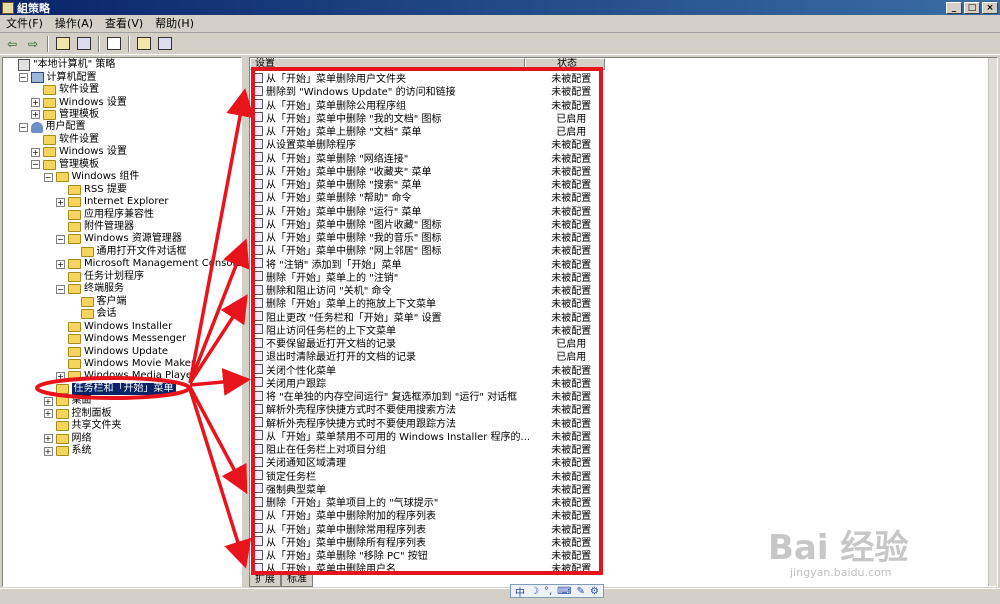 The width and height of the screenshot is (1000, 604). I want to click on policy-row: 从「开始」菜单中删除附加的程序列表 未被配置, so click(426, 515).